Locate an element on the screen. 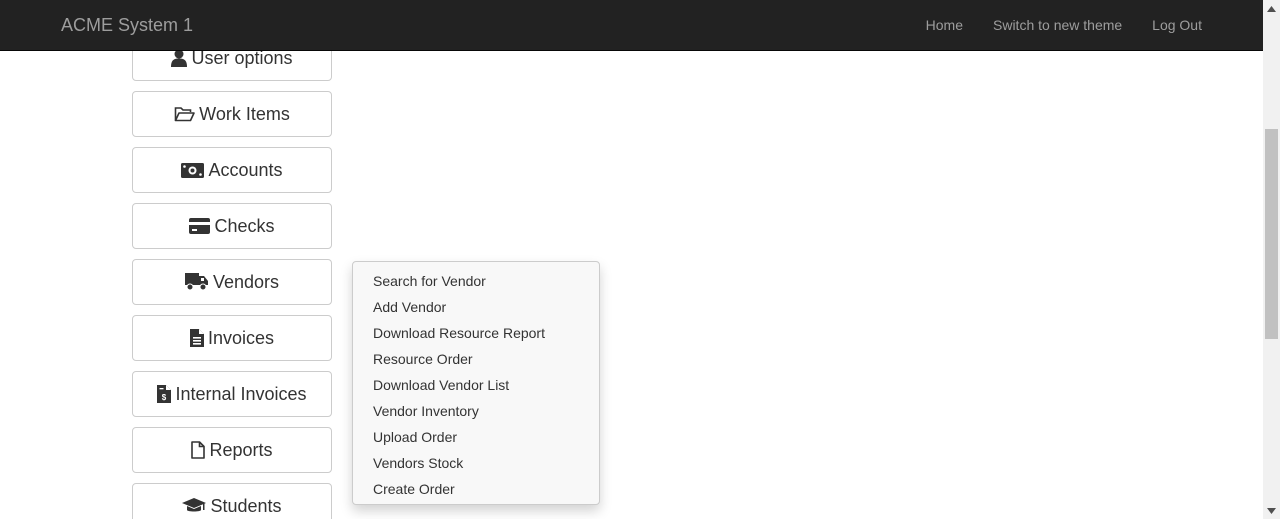 This screenshot has width=1280, height=519. nav-logout-link: Log Out is located at coordinates (1177, 25).